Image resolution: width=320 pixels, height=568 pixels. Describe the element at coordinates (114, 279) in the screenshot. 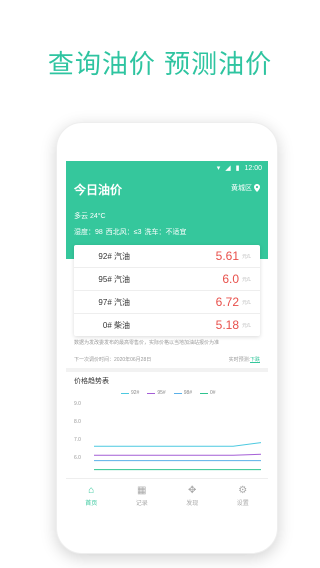

I see `fuel-name: 95# 汽油` at that location.